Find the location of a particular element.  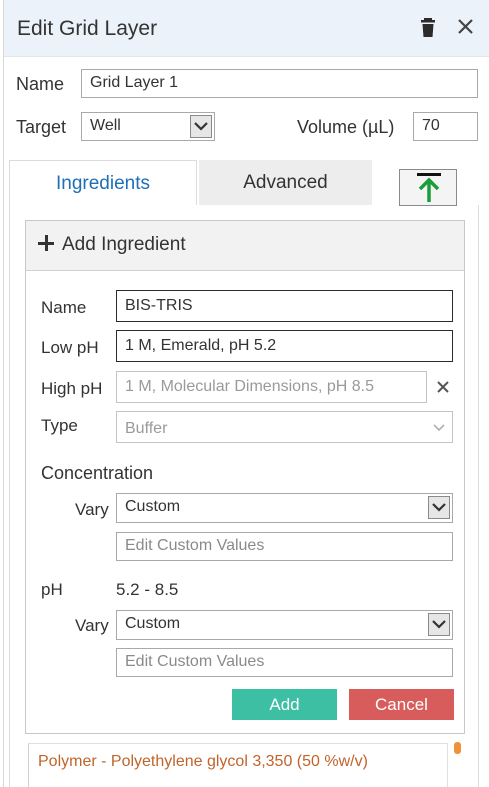

high-ph-input: 1 M, Molecular Dimensions, pH 8.5 is located at coordinates (271, 387).